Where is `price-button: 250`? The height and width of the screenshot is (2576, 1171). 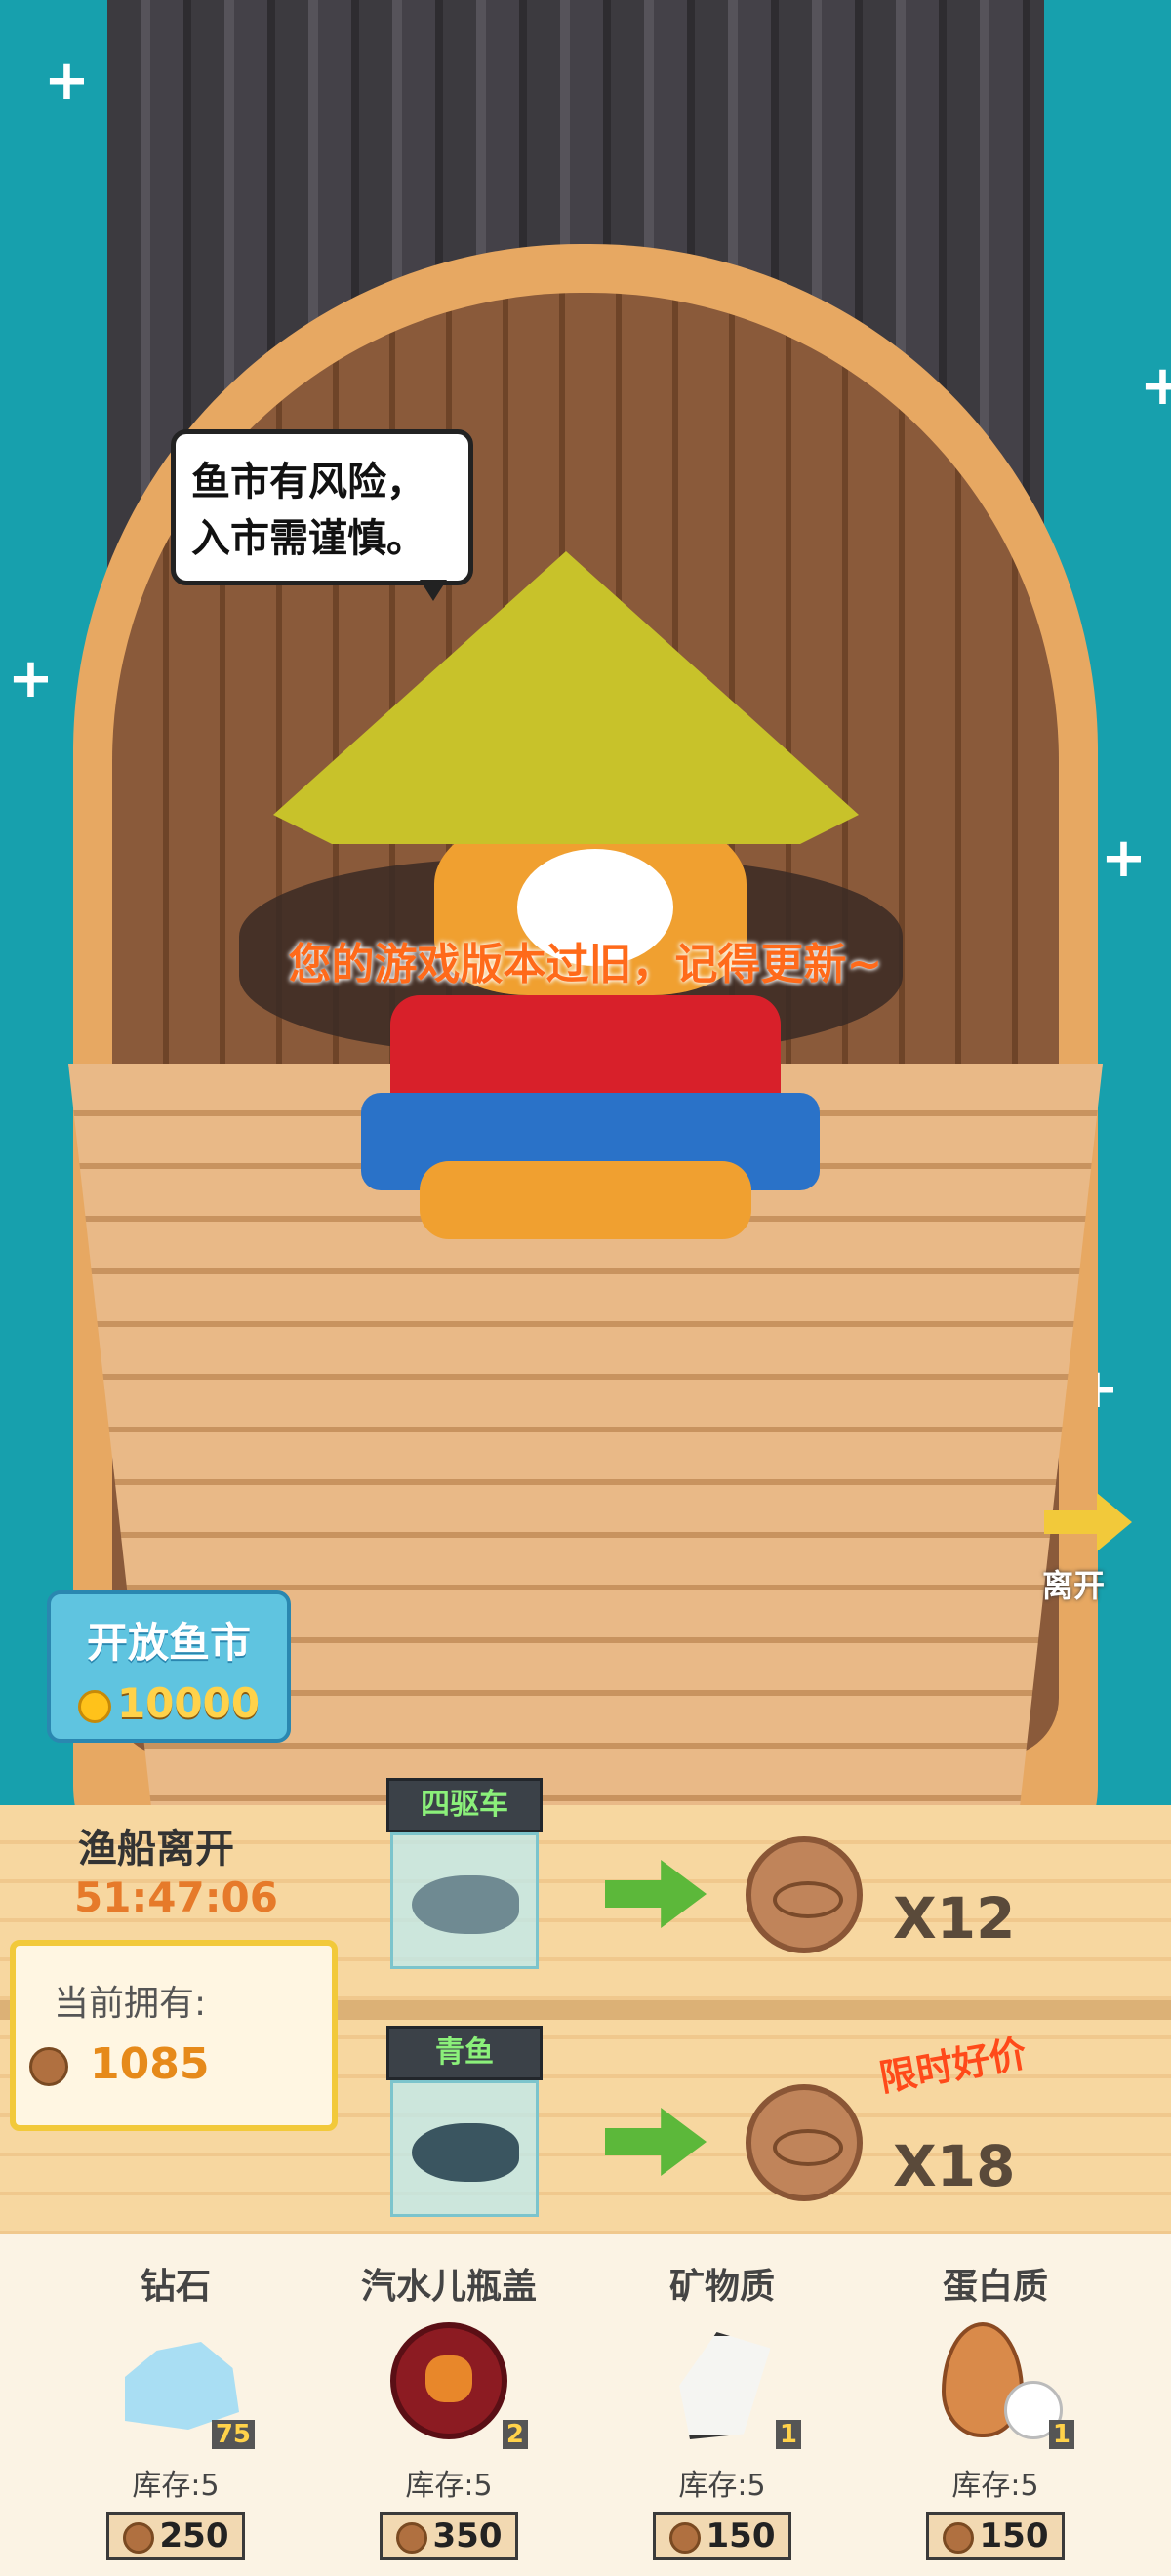
price-button: 250 is located at coordinates (175, 2536).